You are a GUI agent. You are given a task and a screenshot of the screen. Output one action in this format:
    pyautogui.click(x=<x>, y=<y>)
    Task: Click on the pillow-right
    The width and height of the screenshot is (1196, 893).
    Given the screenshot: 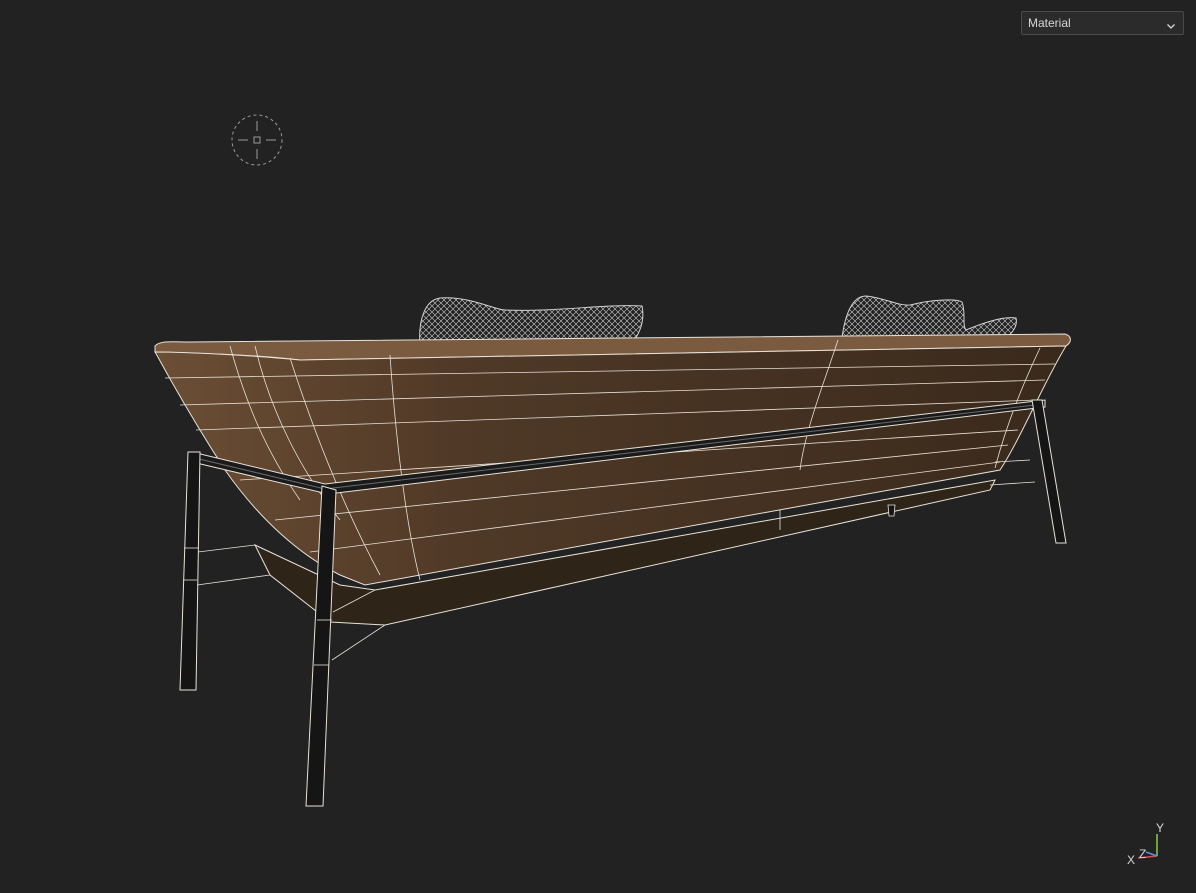 What is the action you would take?
    pyautogui.click(x=929, y=317)
    